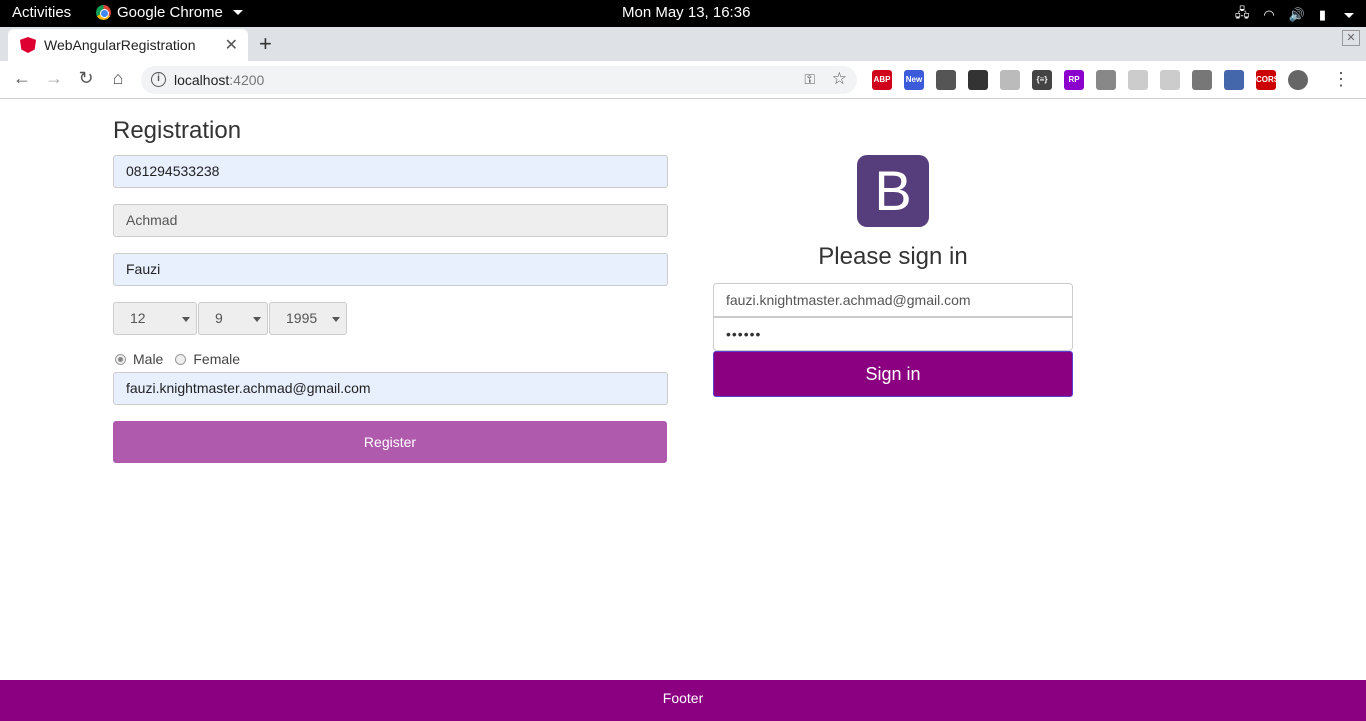  Describe the element at coordinates (22, 78) in the screenshot. I see `back-icon: ←` at that location.